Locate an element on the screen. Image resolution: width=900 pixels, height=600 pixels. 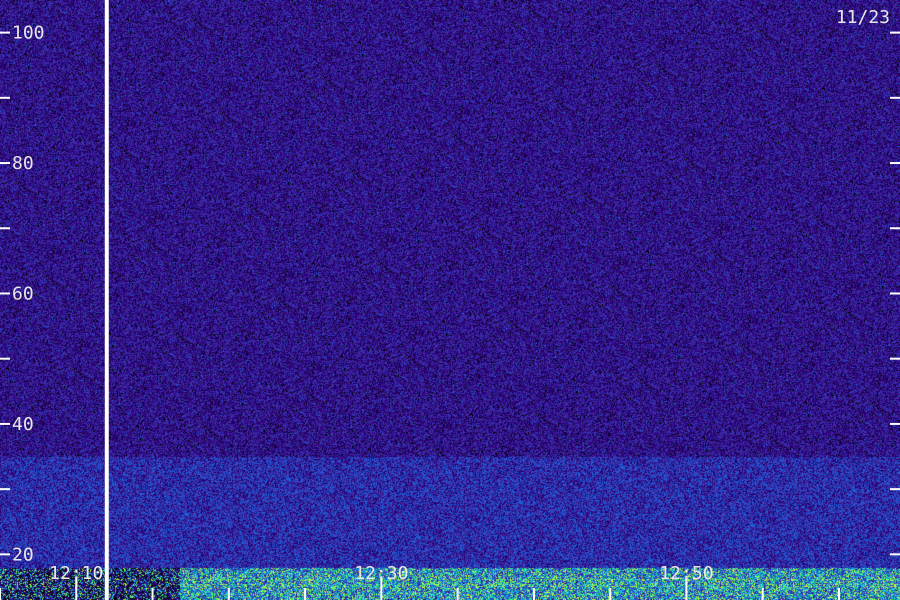
y-tick-label: 100 is located at coordinates (28, 33).